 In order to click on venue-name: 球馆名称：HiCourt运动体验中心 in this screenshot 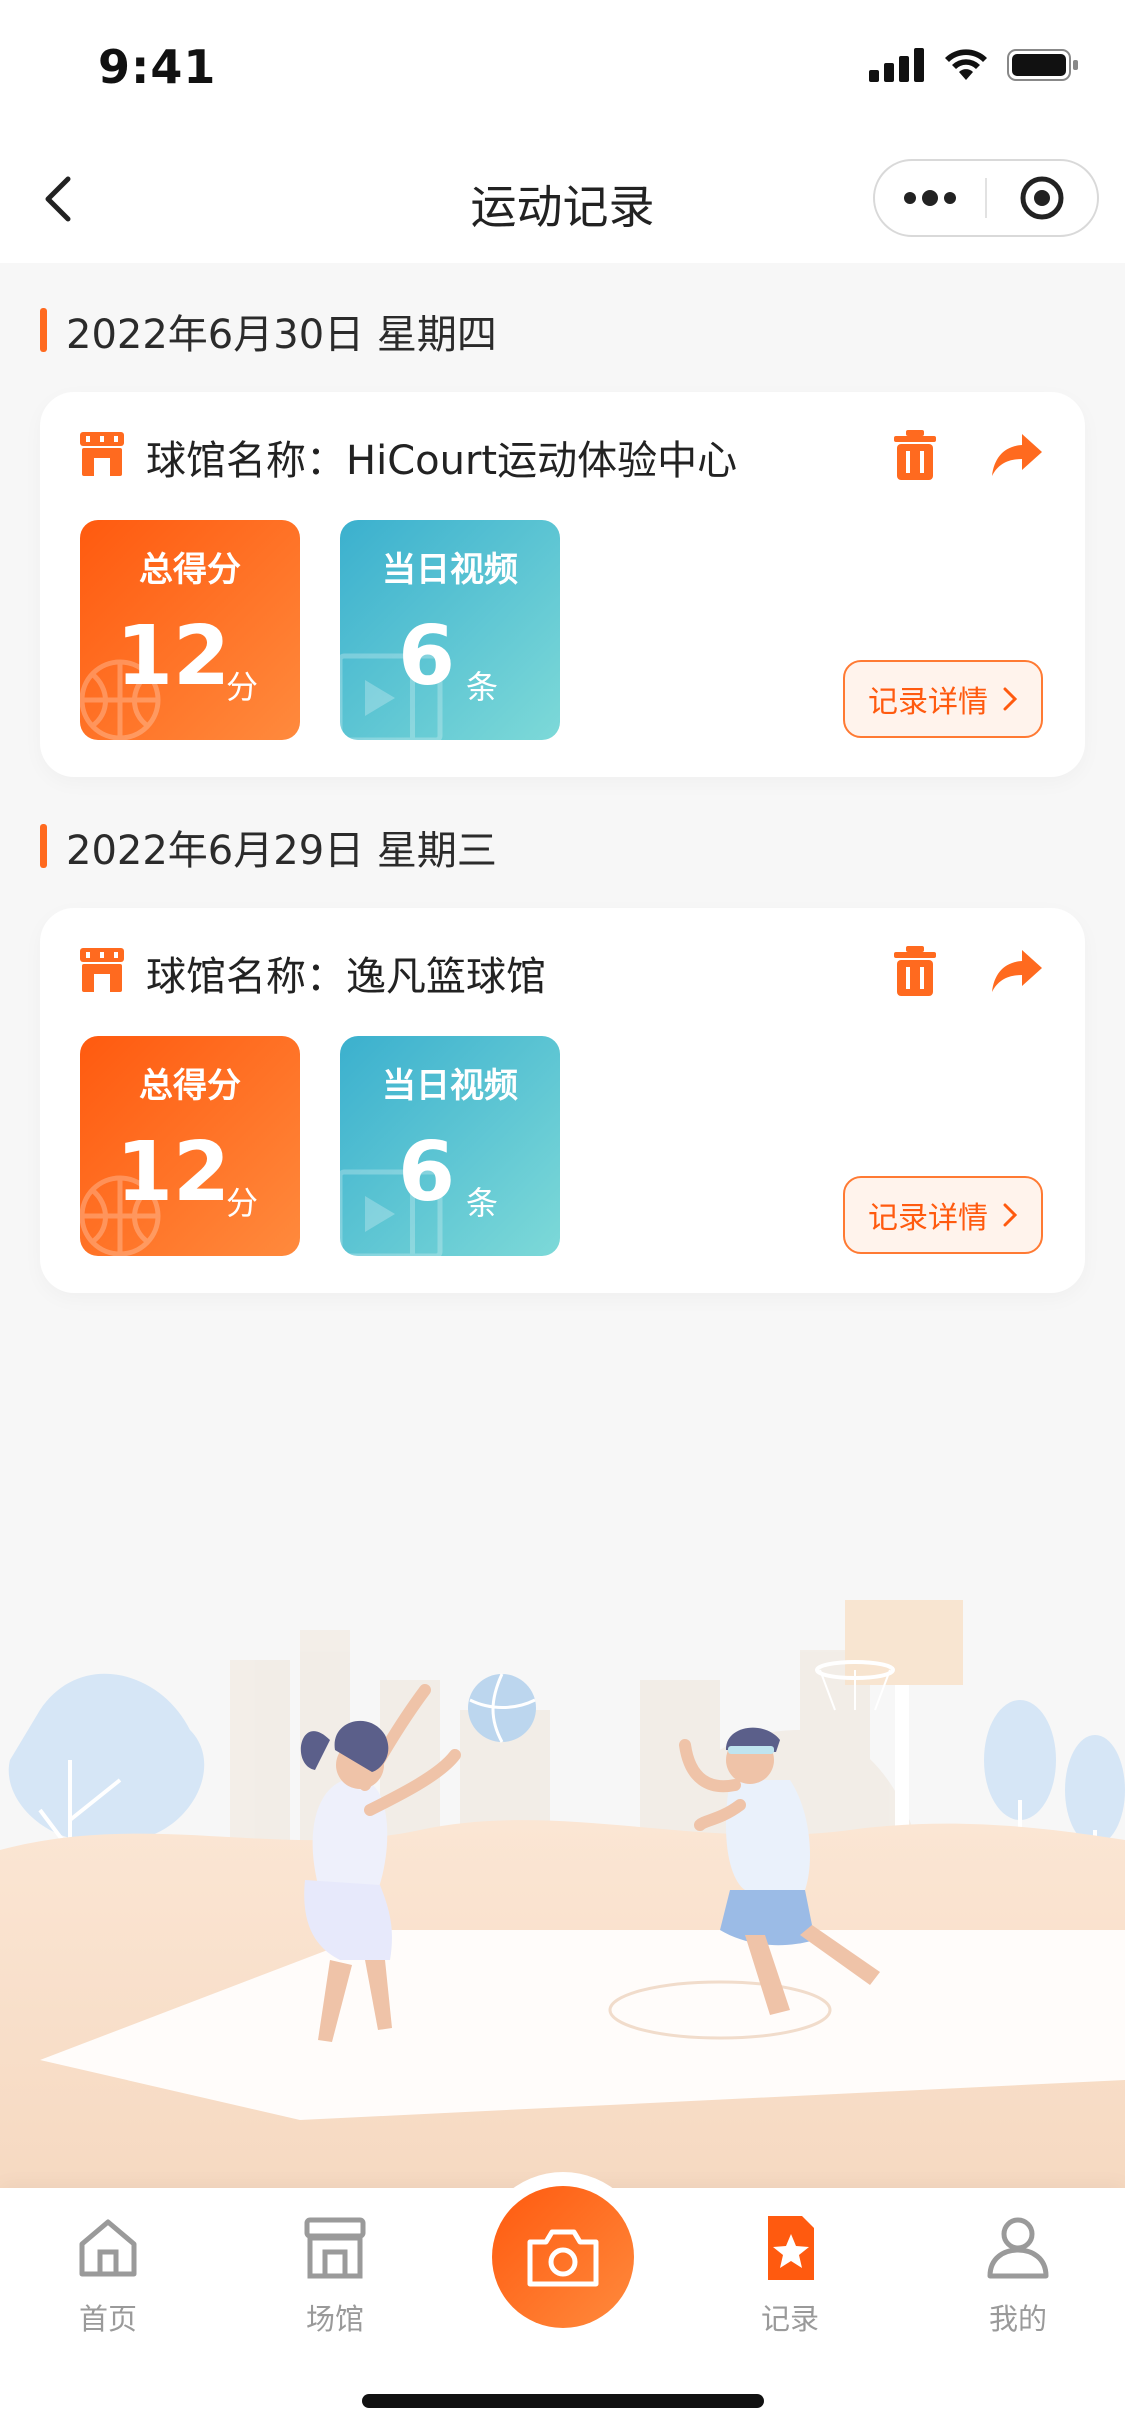, I will do `click(441, 457)`.